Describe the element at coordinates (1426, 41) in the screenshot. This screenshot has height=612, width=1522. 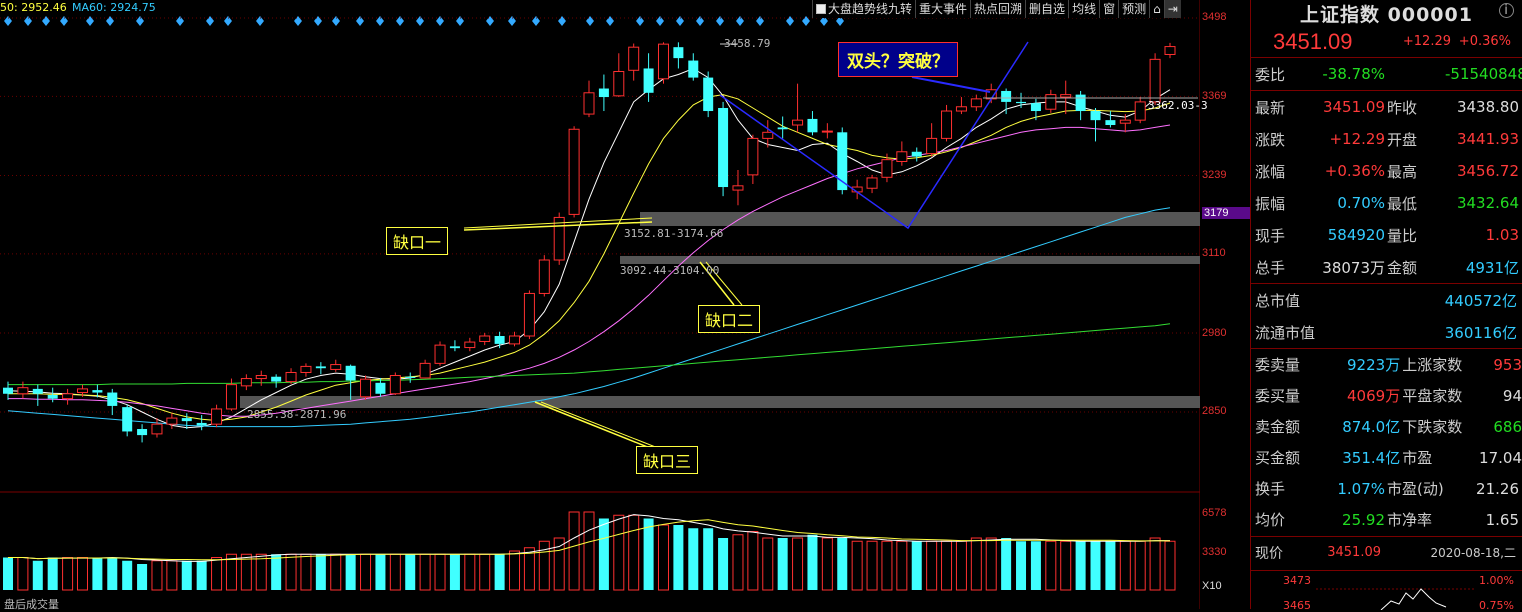
I see `price-change: +12.29` at that location.